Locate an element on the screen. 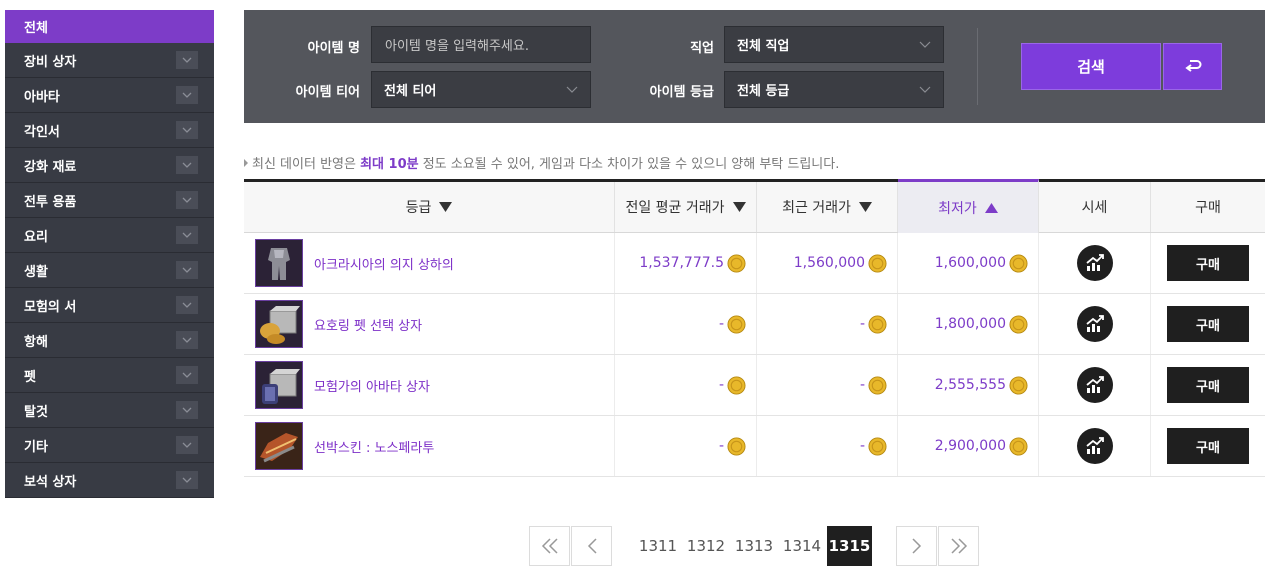 The height and width of the screenshot is (583, 1278). sidebar-item-battle-item: 전투 용품 is located at coordinates (109, 200).